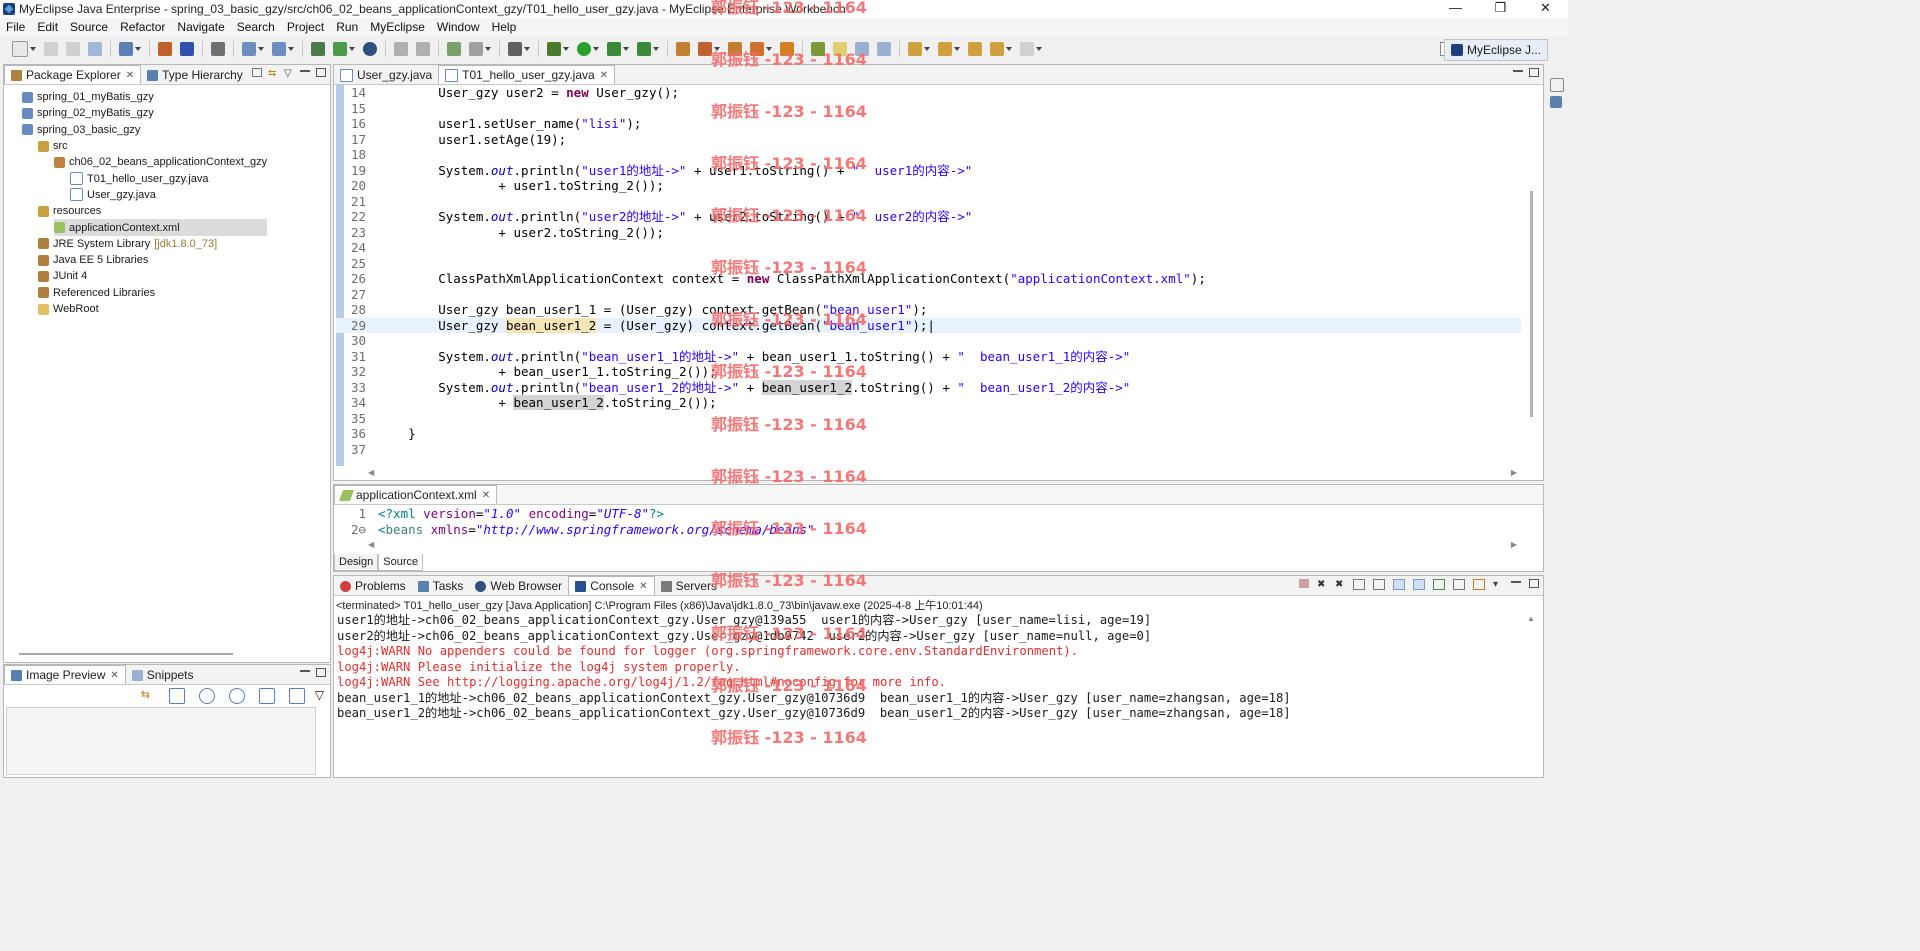 This screenshot has width=1920, height=951. Describe the element at coordinates (515, 49) in the screenshot. I see `screenshot-icon` at that location.